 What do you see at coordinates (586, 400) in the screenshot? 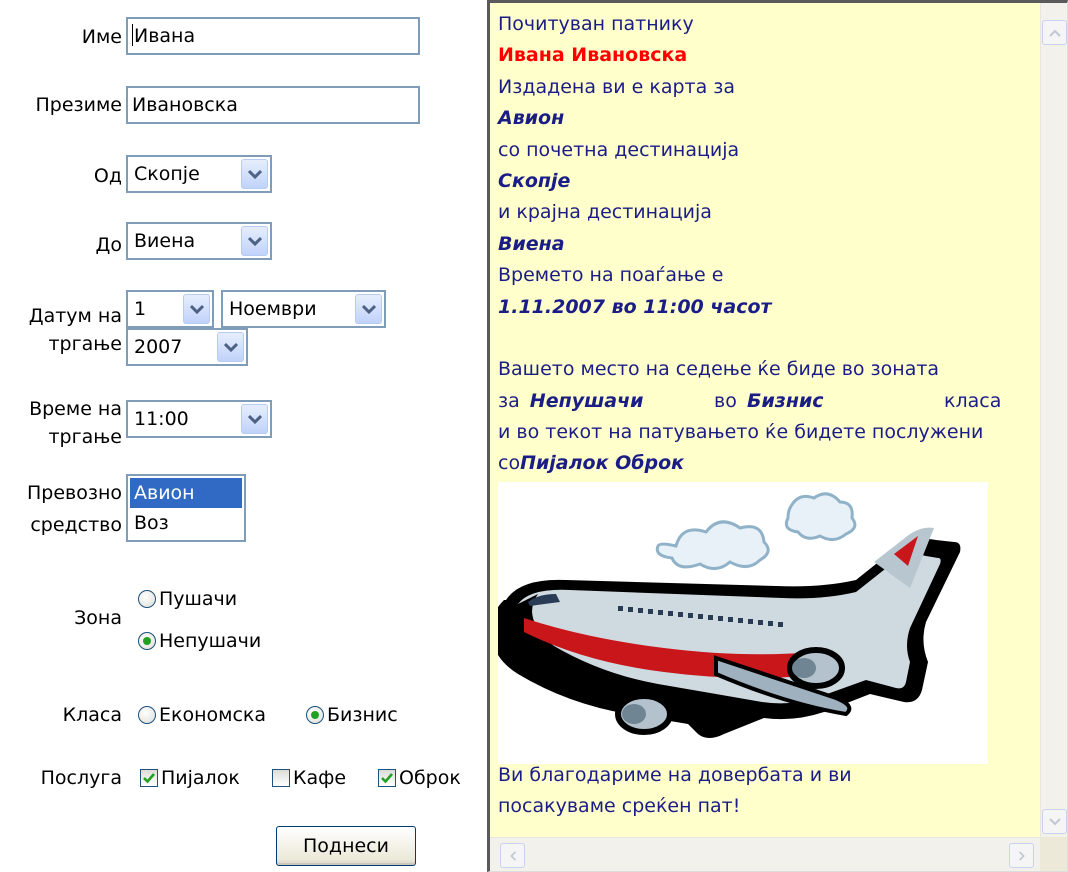
I see `ticket-zone: Непушачи` at bounding box center [586, 400].